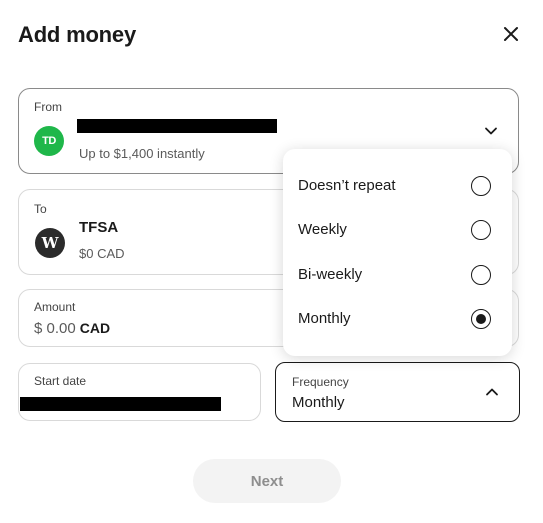  What do you see at coordinates (324, 318) in the screenshot?
I see `option-label: Monthly` at bounding box center [324, 318].